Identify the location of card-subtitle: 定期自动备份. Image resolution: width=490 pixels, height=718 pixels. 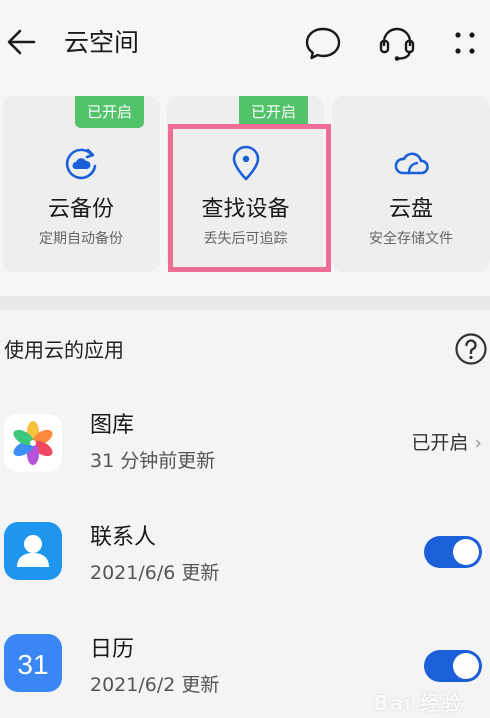
(81, 239).